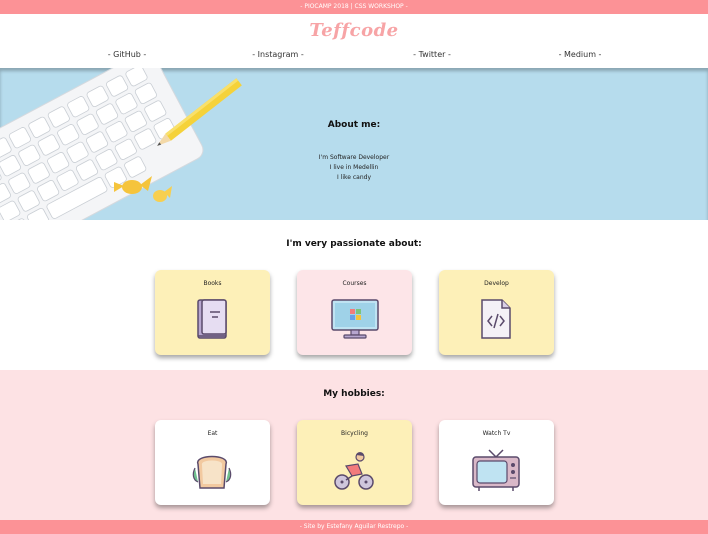 Image resolution: width=708 pixels, height=534 pixels. Describe the element at coordinates (496, 319) in the screenshot. I see `code-file-icon` at that location.